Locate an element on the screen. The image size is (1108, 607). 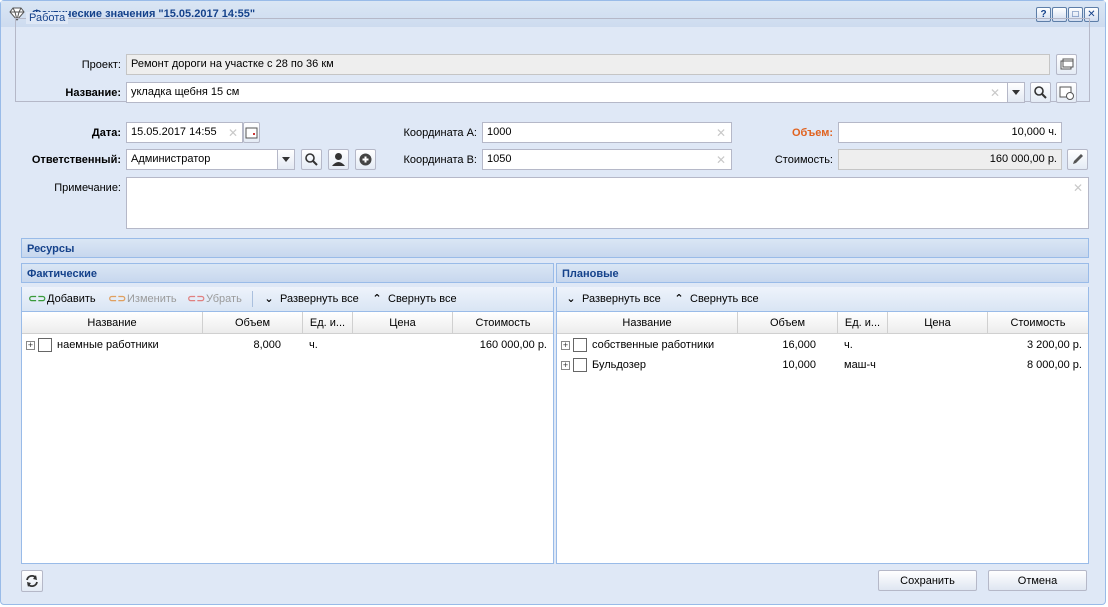
open-project-button is located at coordinates (1066, 64).